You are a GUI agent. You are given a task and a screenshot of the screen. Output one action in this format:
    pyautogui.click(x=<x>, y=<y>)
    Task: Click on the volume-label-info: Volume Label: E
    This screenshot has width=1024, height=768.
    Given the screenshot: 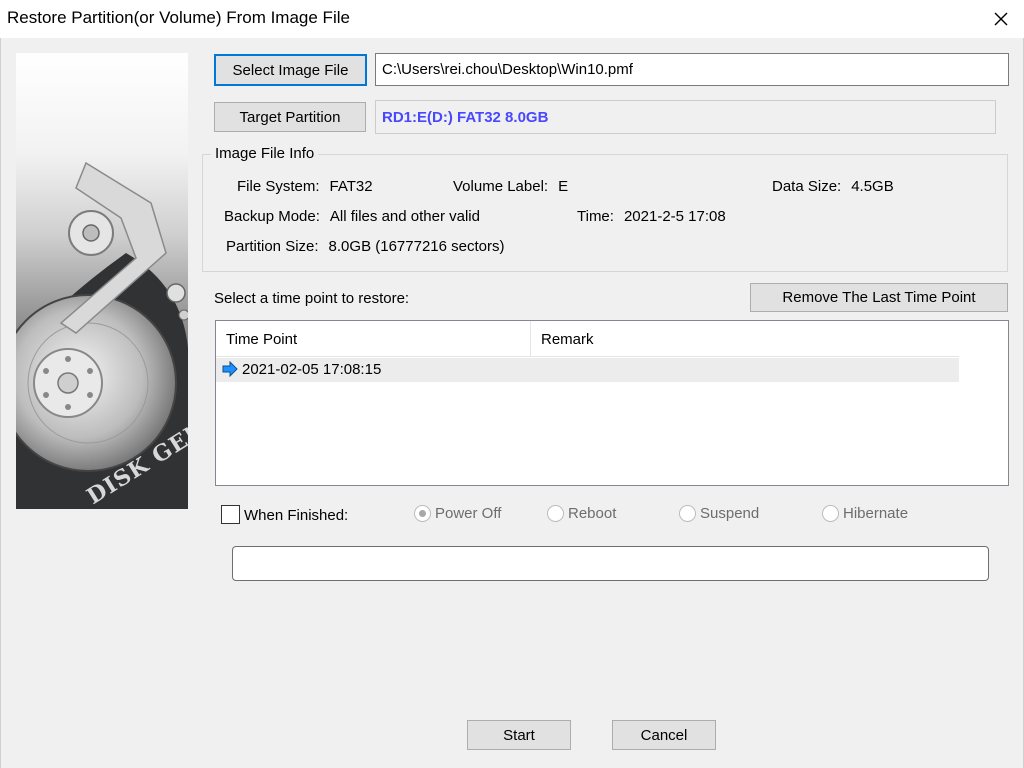 What is the action you would take?
    pyautogui.click(x=510, y=186)
    